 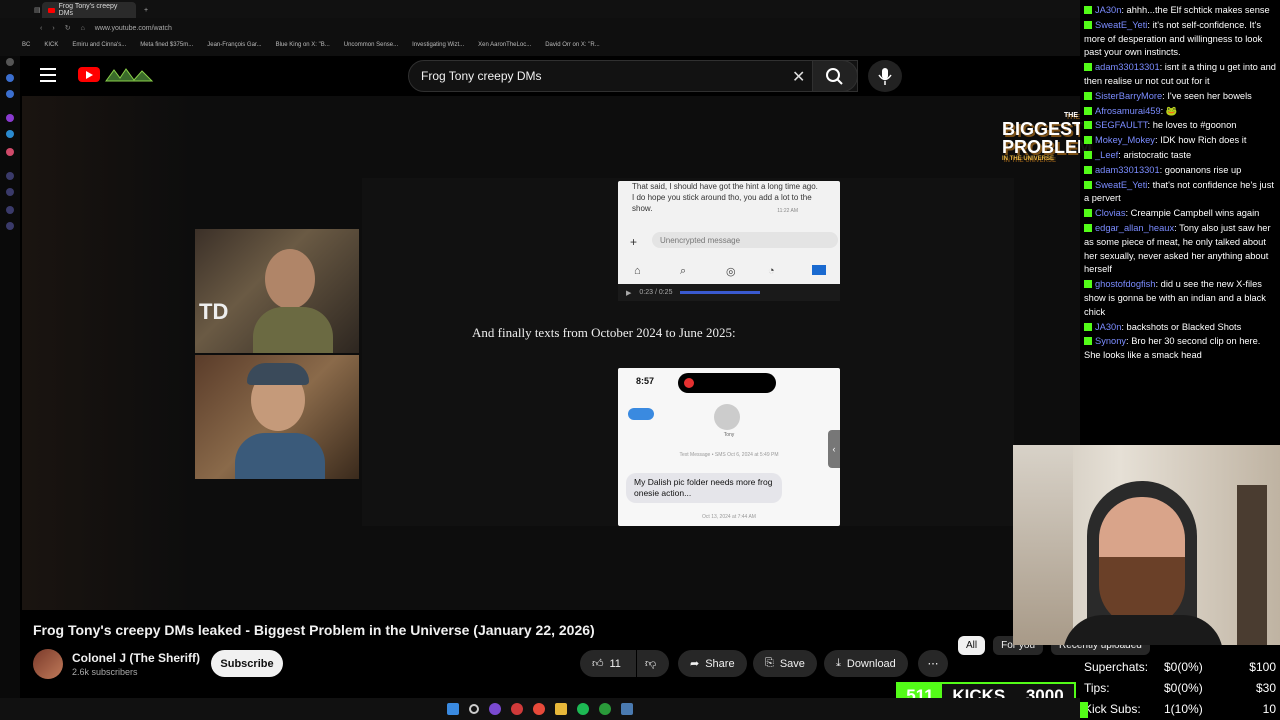 What do you see at coordinates (1180, 328) in the screenshot?
I see `chat-message: JA30n: backshots or Blacked Shots` at bounding box center [1180, 328].